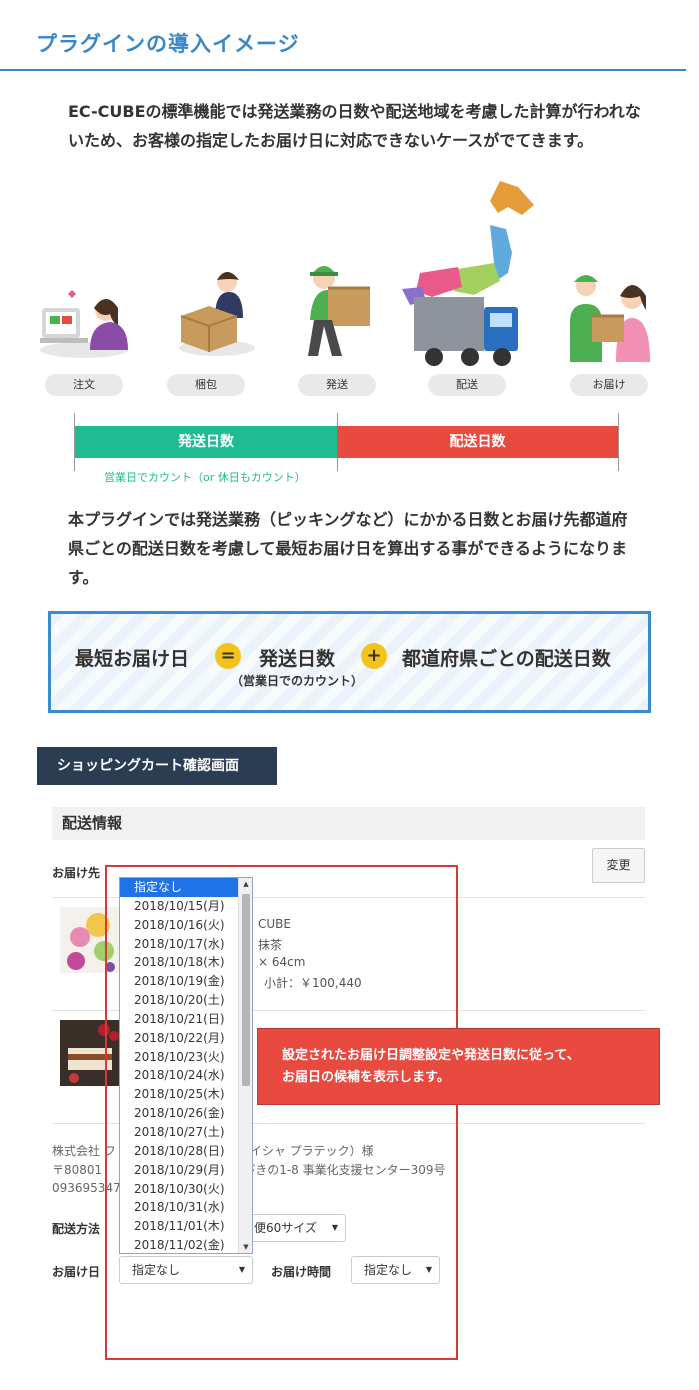  What do you see at coordinates (76, 1229) in the screenshot?
I see `shipping-method-label: 配送方法` at bounding box center [76, 1229].